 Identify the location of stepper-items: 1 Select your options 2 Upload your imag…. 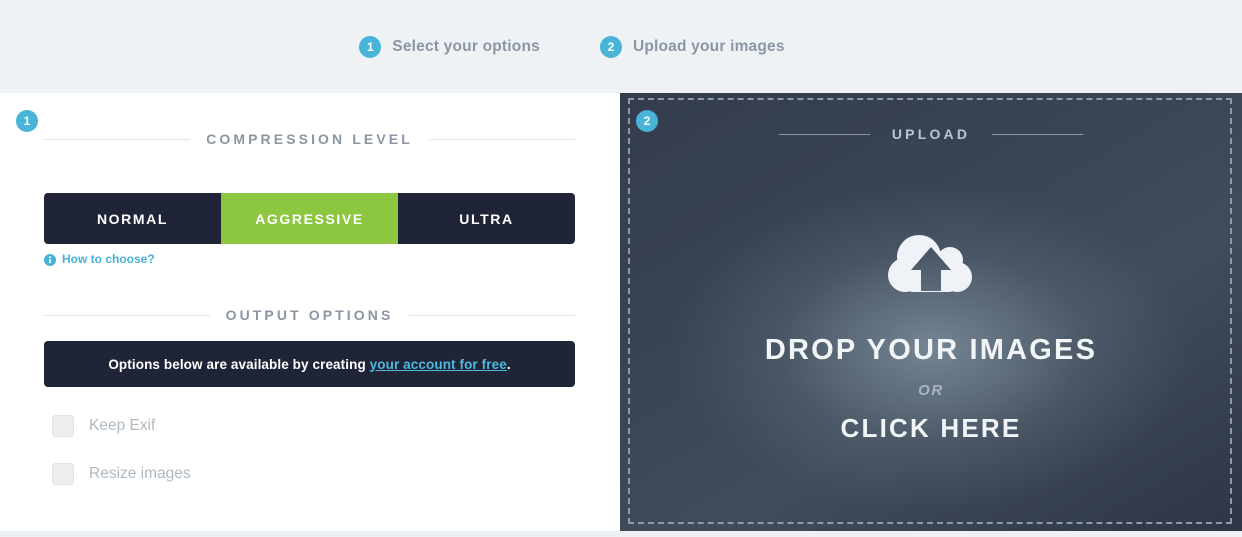
(572, 46).